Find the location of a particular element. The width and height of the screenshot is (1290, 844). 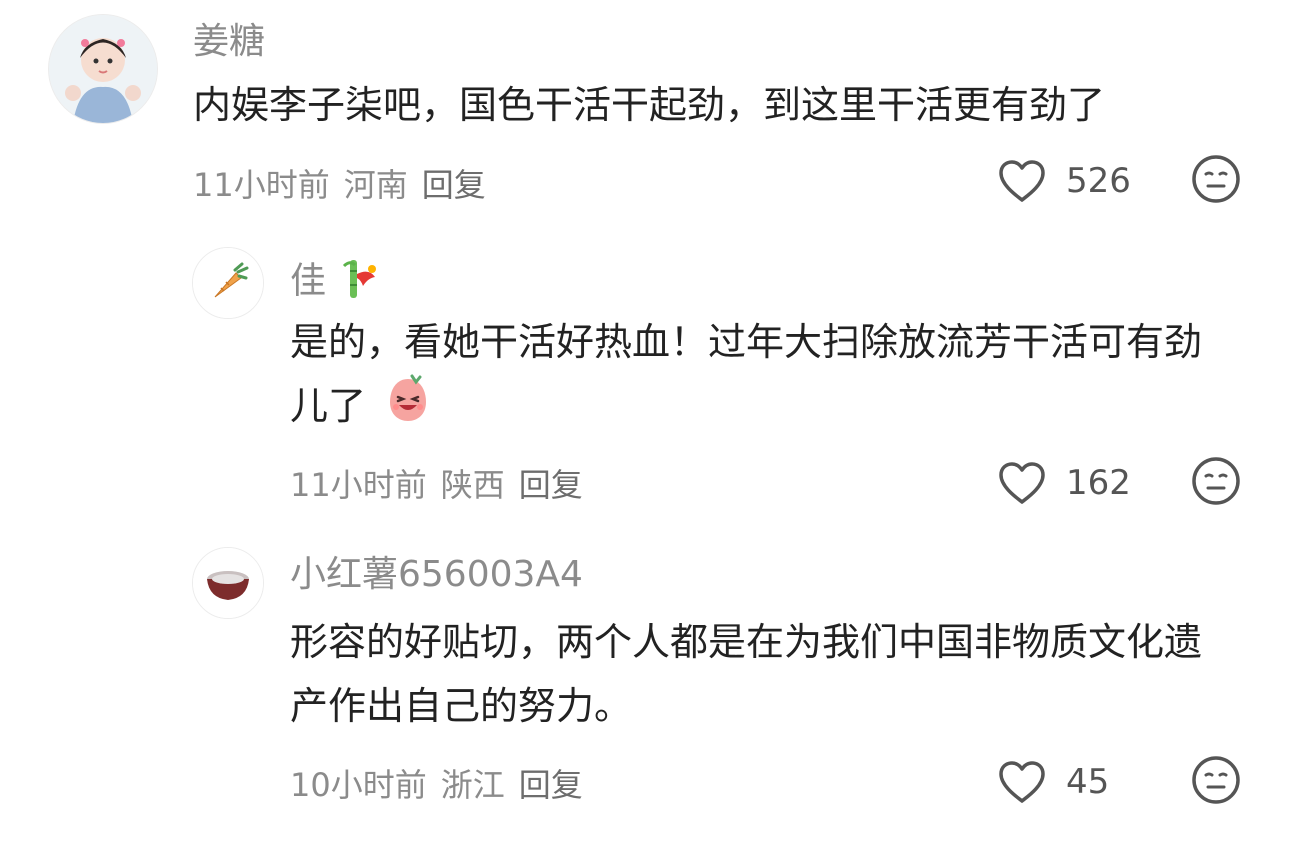

toddler-photo-avatar is located at coordinates (103, 69).